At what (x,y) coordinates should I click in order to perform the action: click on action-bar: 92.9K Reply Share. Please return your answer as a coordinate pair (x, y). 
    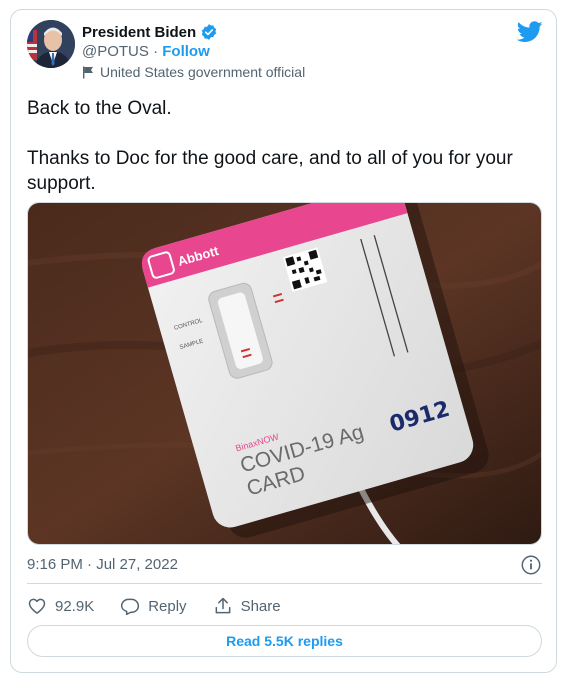
    Looking at the image, I should click on (167, 606).